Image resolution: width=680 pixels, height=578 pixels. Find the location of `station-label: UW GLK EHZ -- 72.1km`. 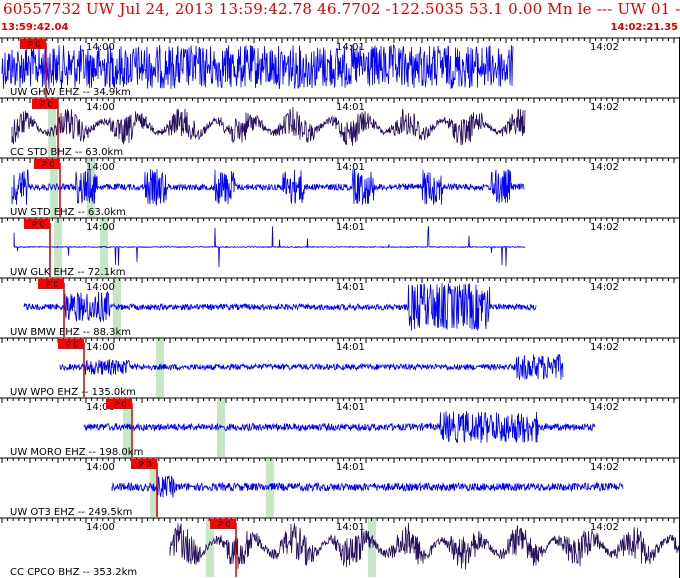

station-label: UW GLK EHZ -- 72.1km is located at coordinates (68, 272).